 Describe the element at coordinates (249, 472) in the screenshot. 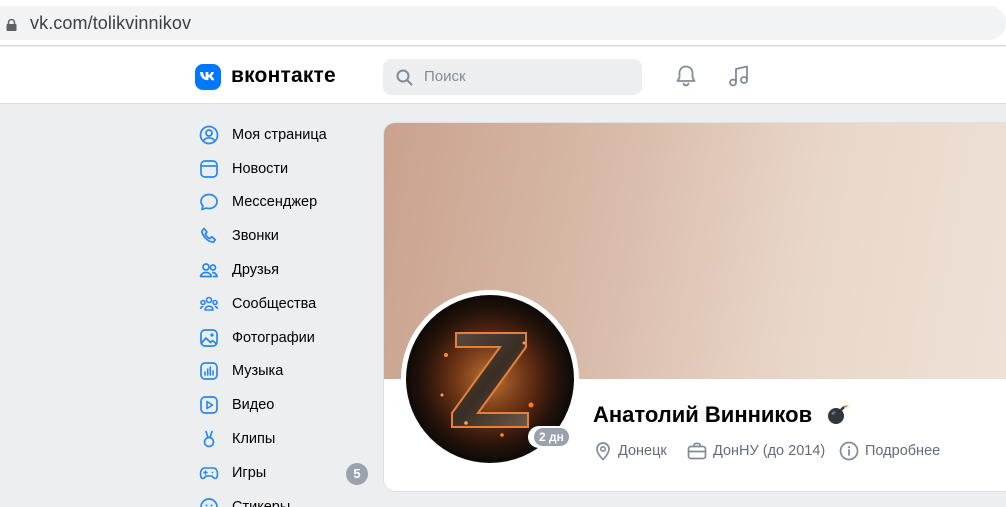

I see `menu-item-label: Игры` at that location.